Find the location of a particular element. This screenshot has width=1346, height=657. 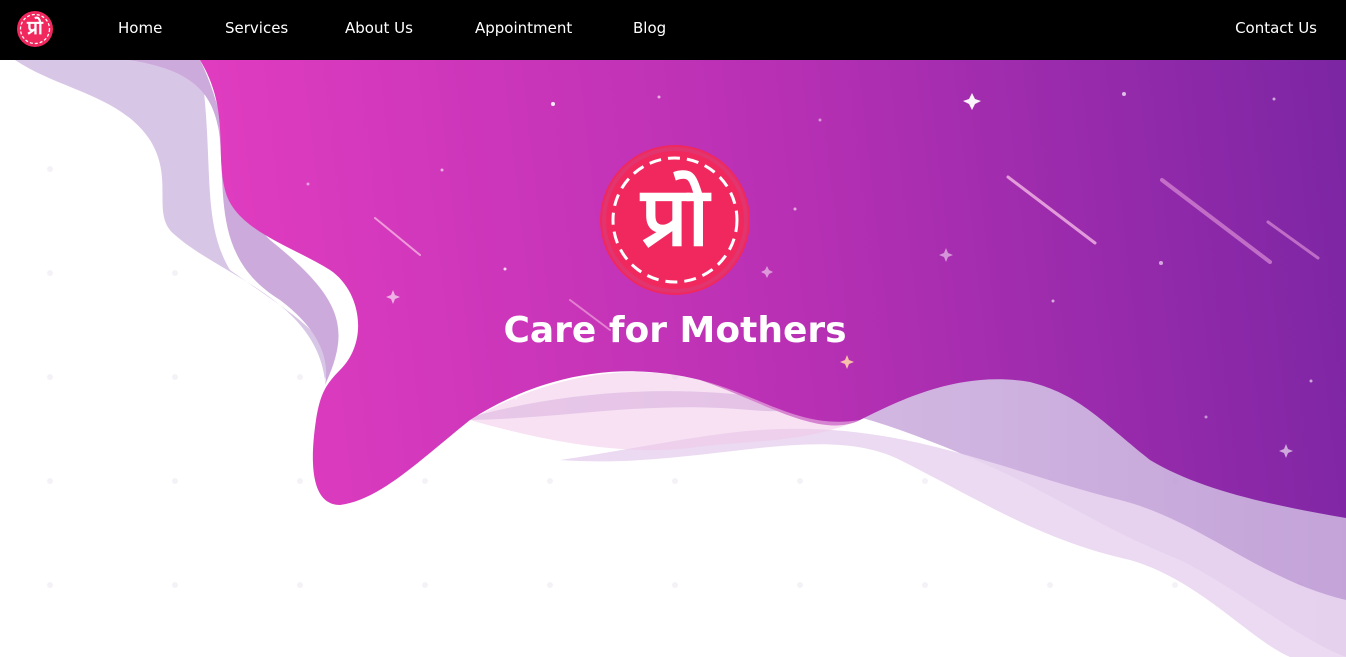

nav-link-contact-us: Contact Us is located at coordinates (1276, 28).